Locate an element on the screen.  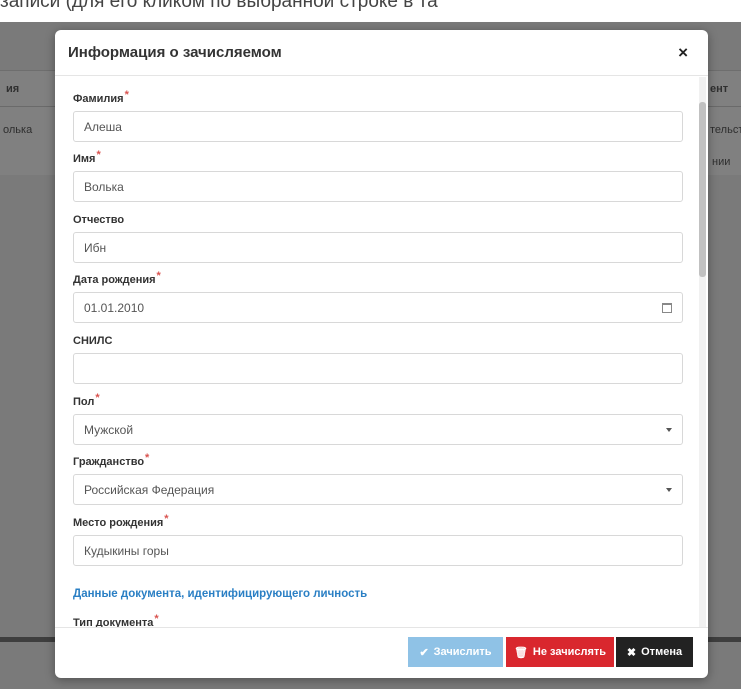
reject-button: 🗑 Не зачислять is located at coordinates (560, 652).